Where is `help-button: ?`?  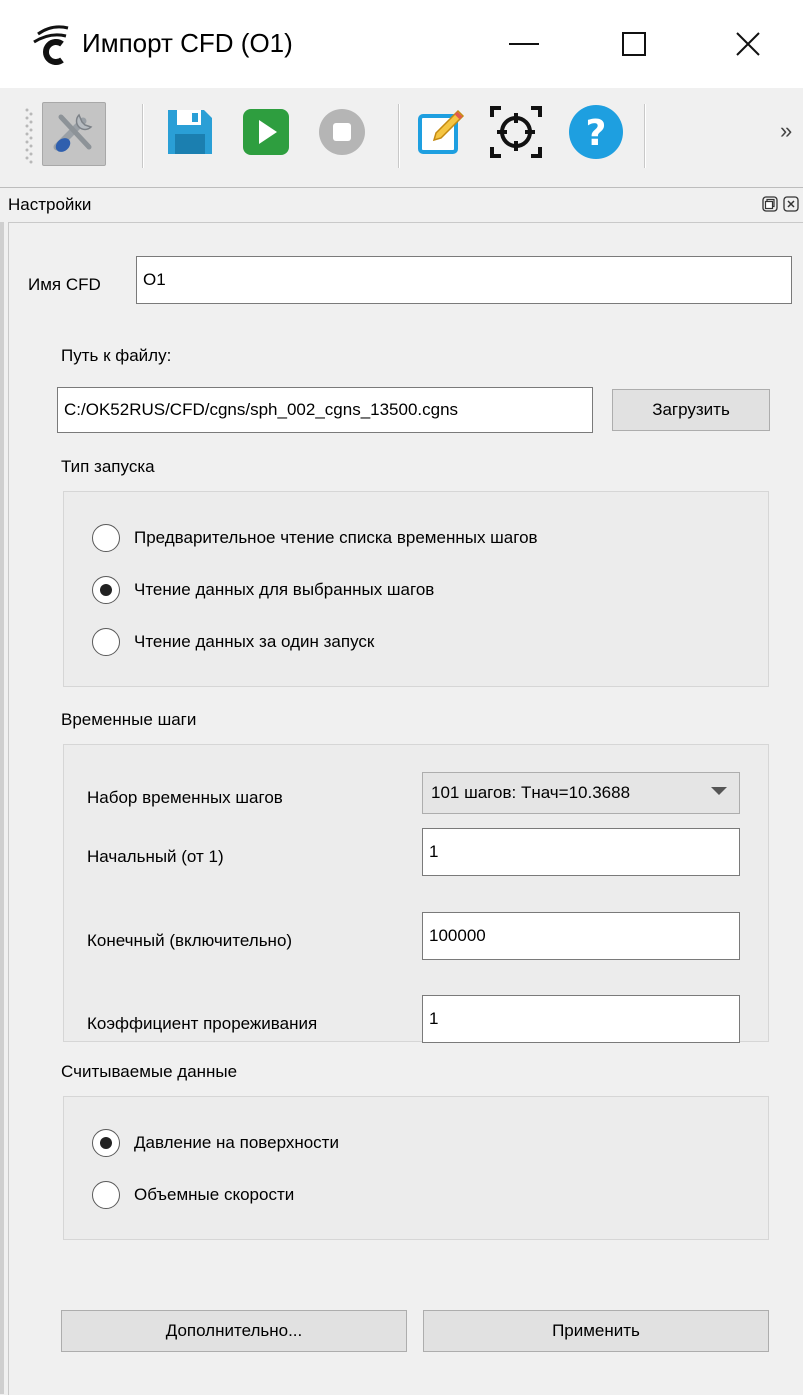 help-button: ? is located at coordinates (596, 134).